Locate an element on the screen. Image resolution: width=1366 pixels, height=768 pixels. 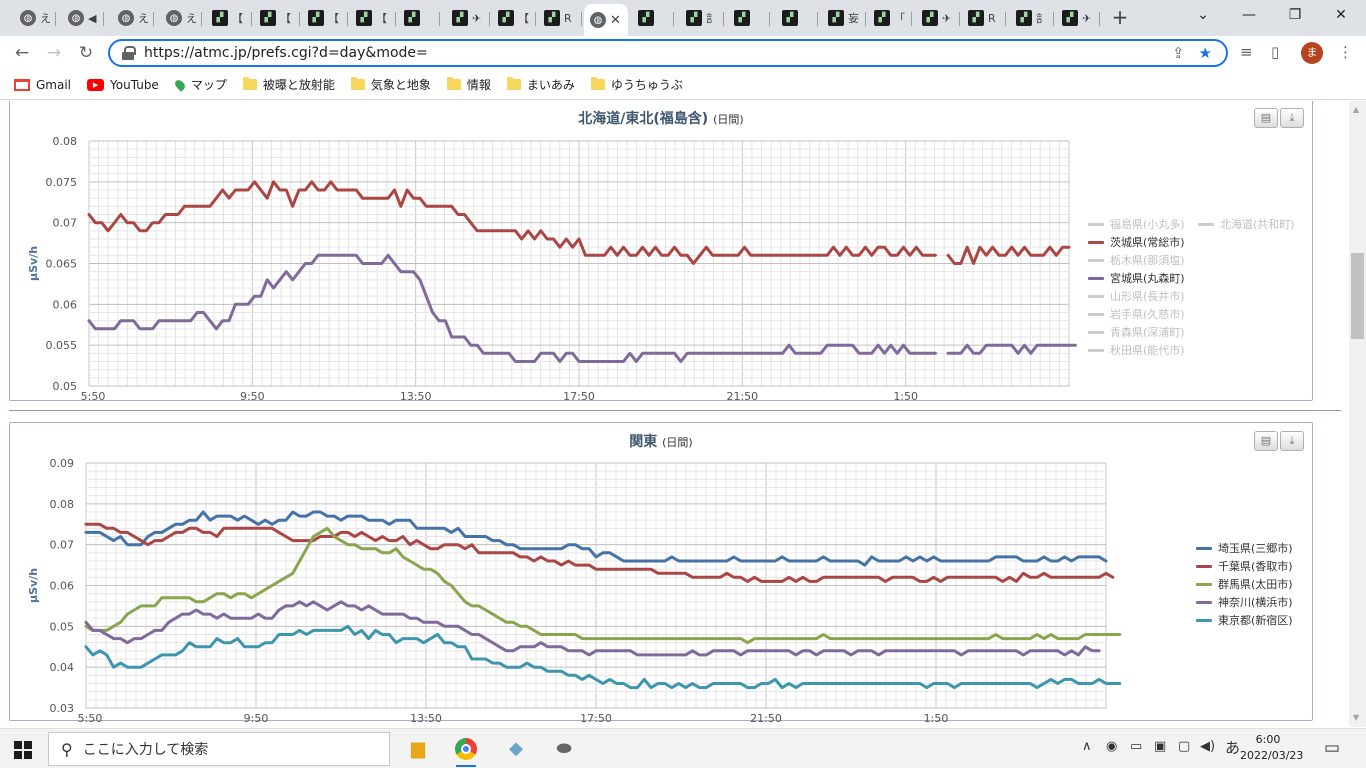
network-icon: ▣ is located at coordinates (1160, 746).